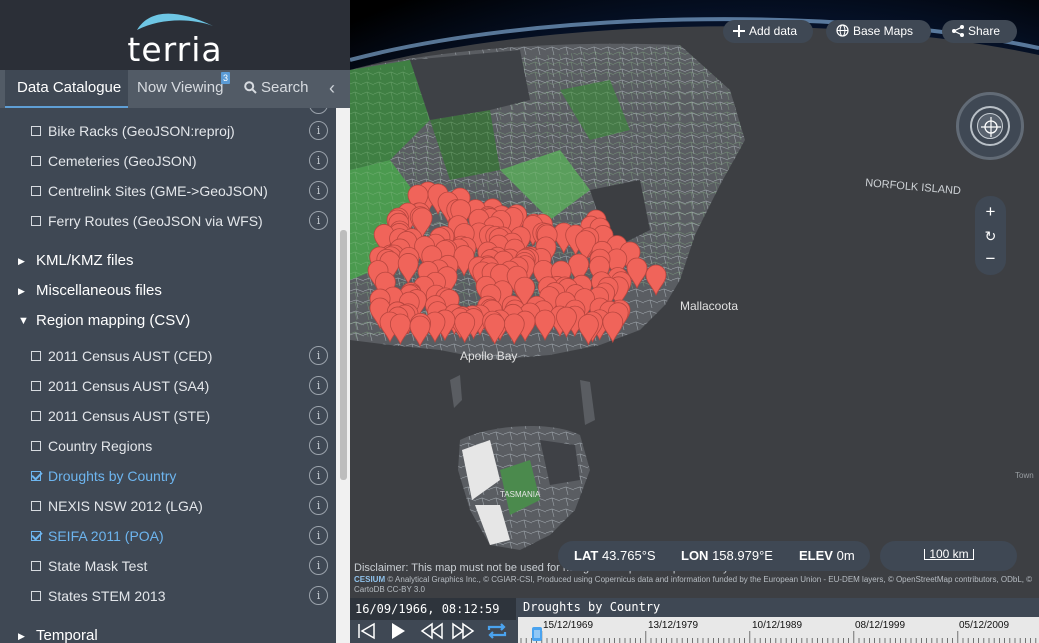  What do you see at coordinates (773, 31) in the screenshot?
I see `add-data-label: Add data` at bounding box center [773, 31].